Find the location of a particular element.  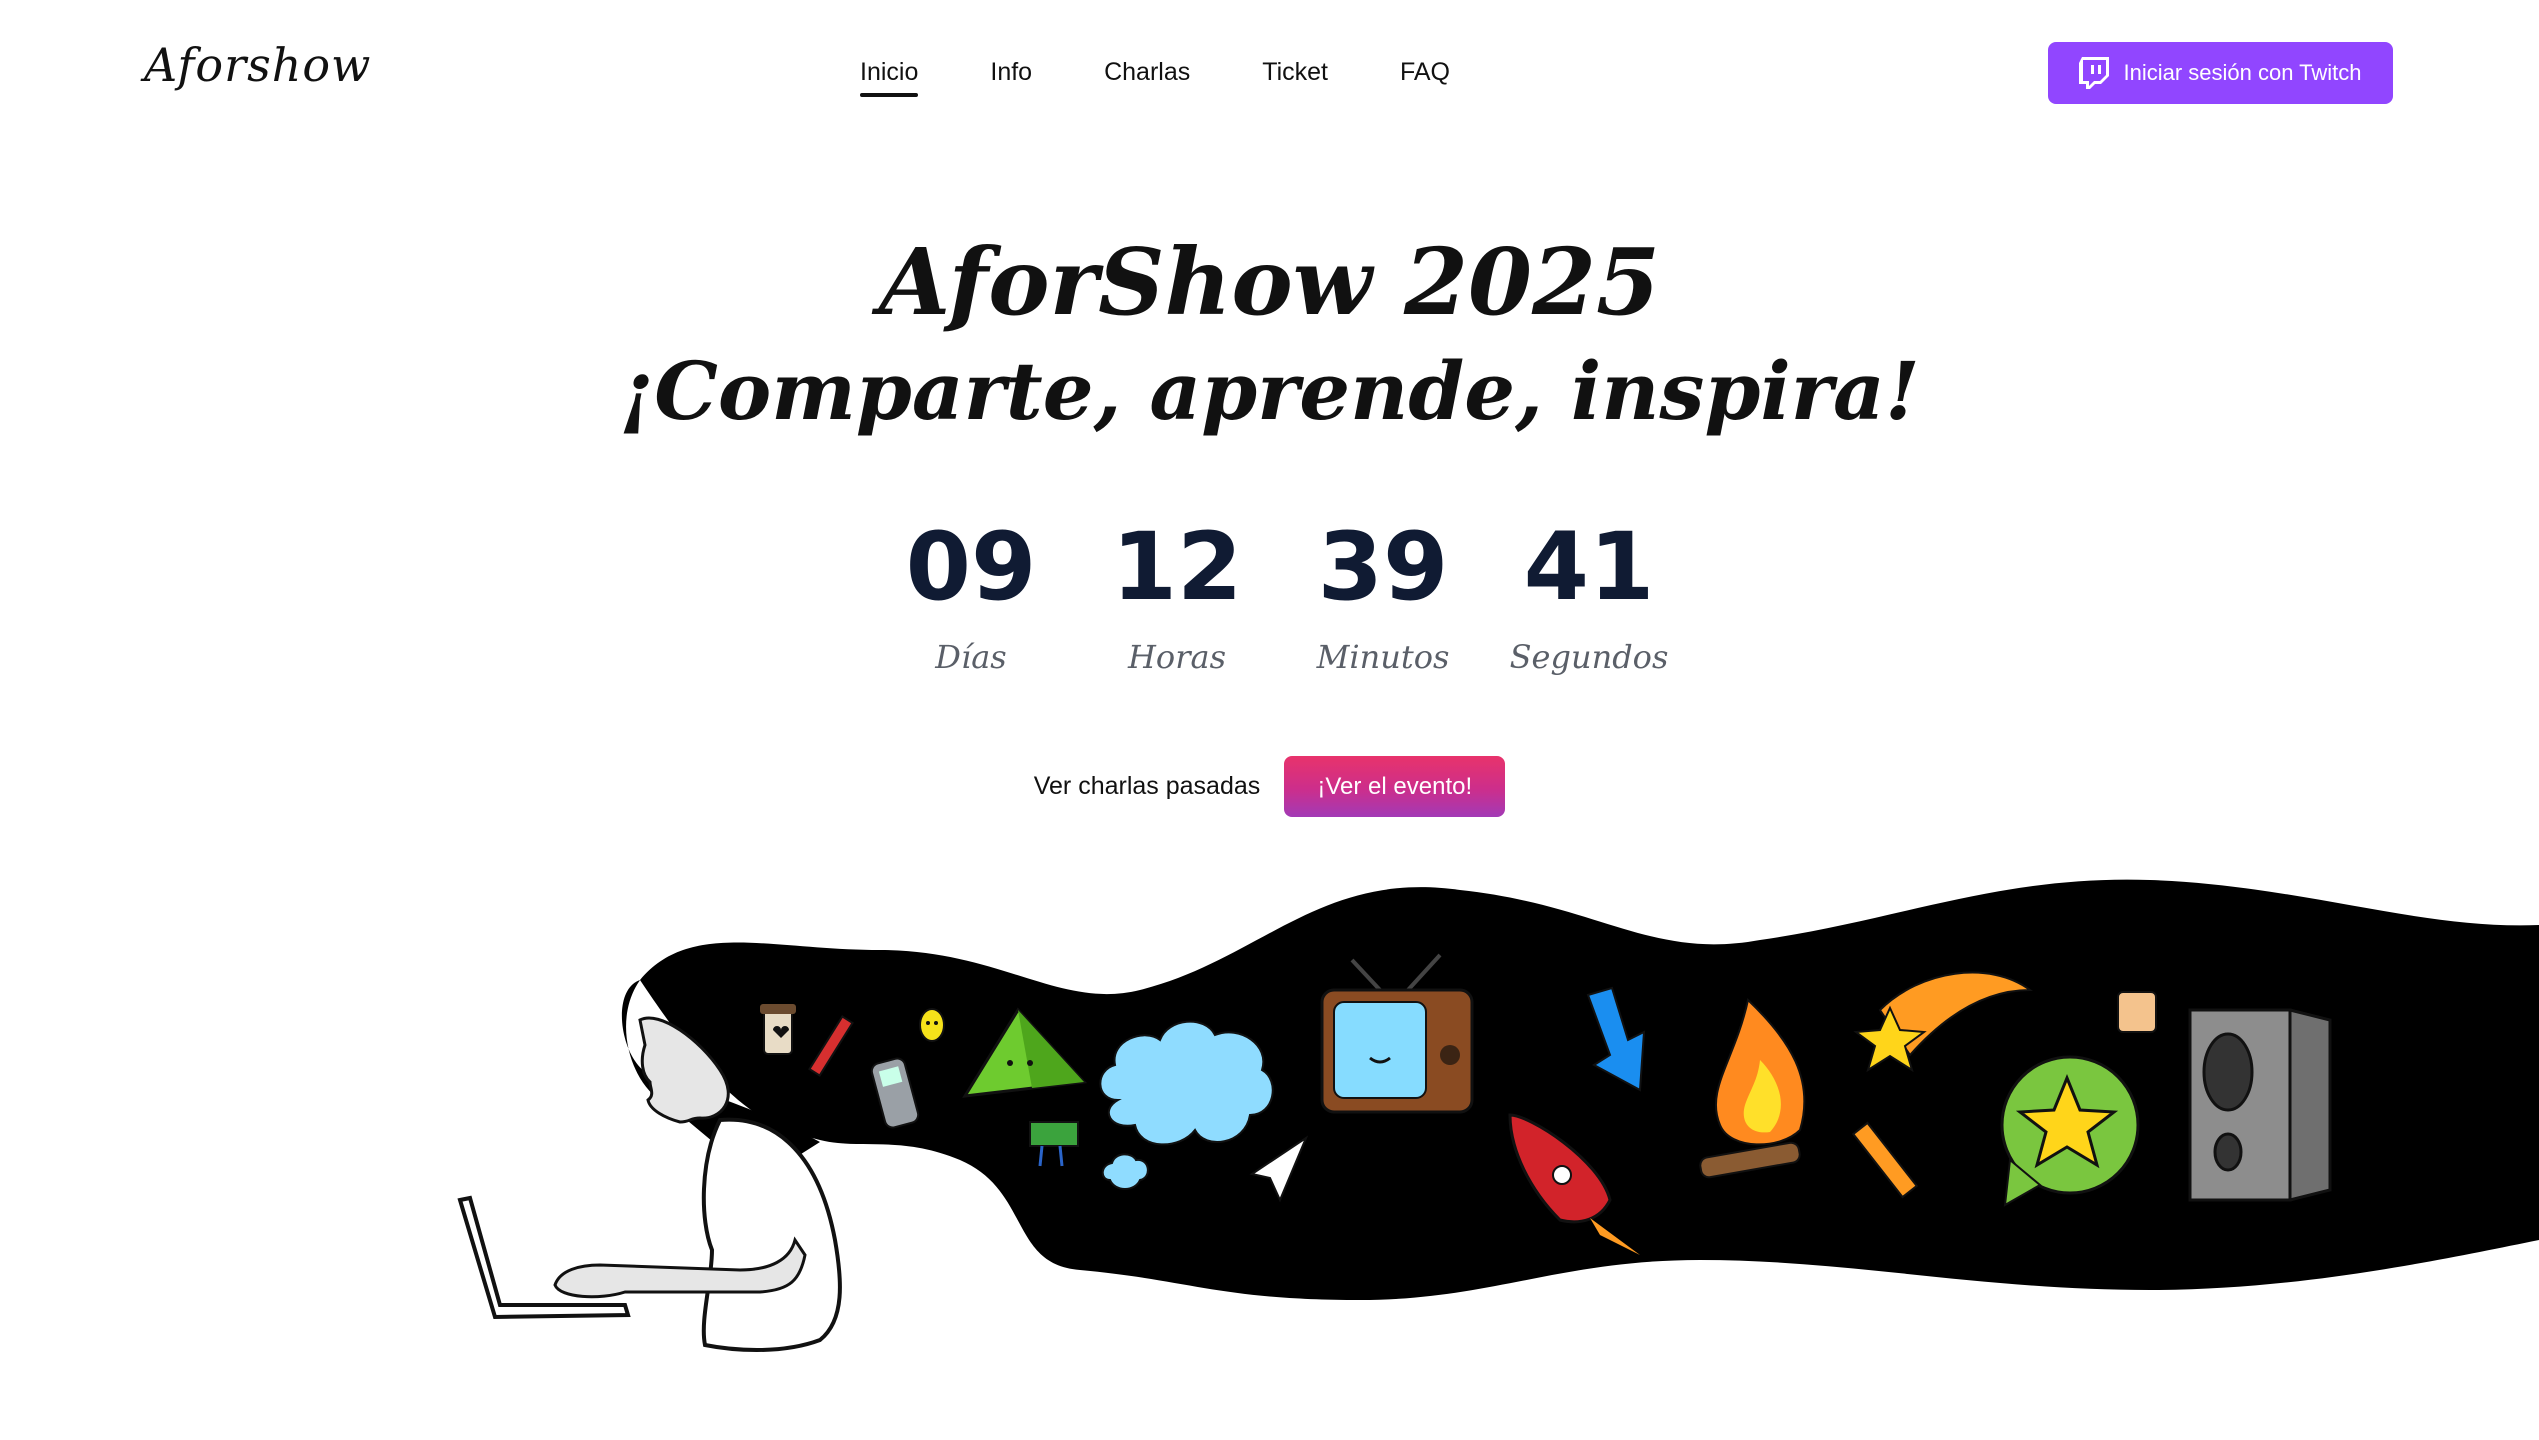

hero-actions: Ver charlas pasadas ¡Ver el evento! is located at coordinates (1269, 786).